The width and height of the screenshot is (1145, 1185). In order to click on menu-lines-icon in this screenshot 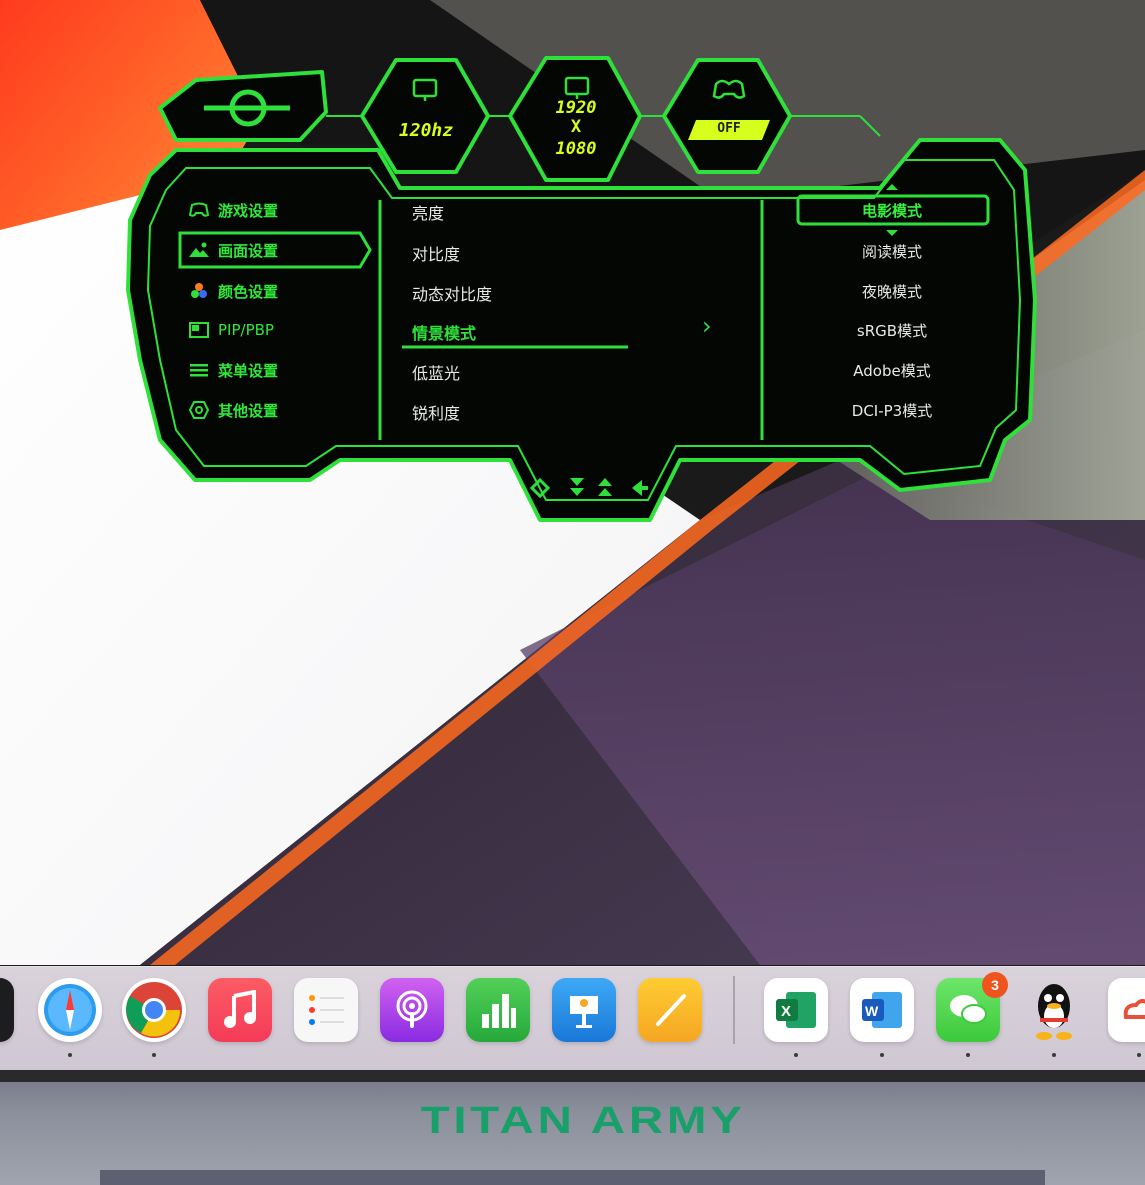, I will do `click(199, 370)`.